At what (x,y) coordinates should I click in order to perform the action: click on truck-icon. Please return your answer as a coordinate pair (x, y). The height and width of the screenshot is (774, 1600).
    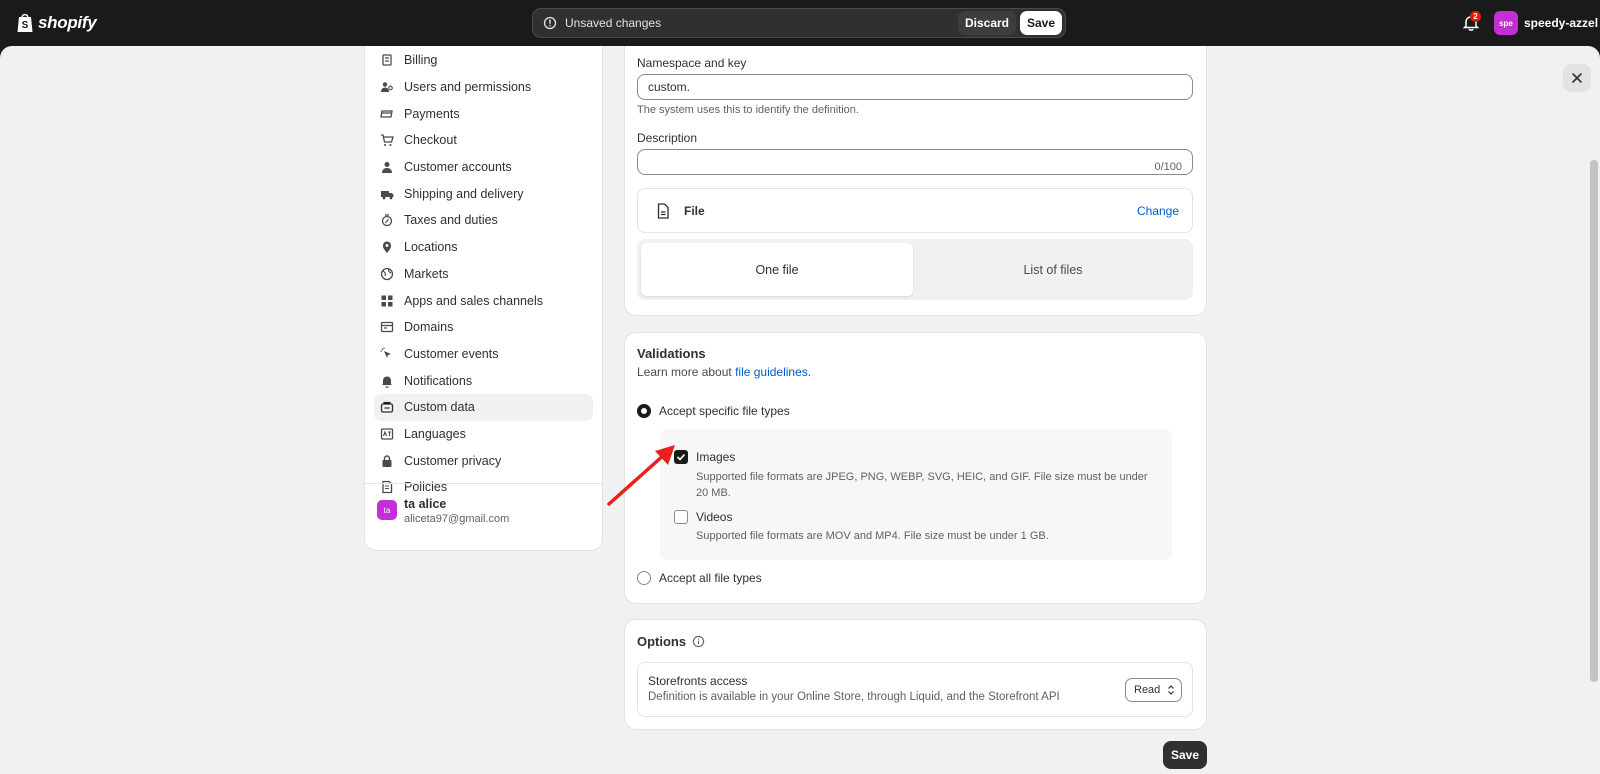
    Looking at the image, I should click on (387, 195).